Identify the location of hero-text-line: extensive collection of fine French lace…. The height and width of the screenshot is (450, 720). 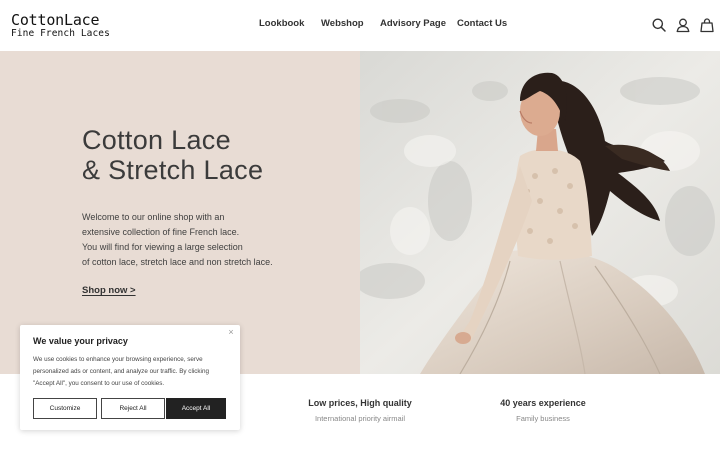
(161, 232).